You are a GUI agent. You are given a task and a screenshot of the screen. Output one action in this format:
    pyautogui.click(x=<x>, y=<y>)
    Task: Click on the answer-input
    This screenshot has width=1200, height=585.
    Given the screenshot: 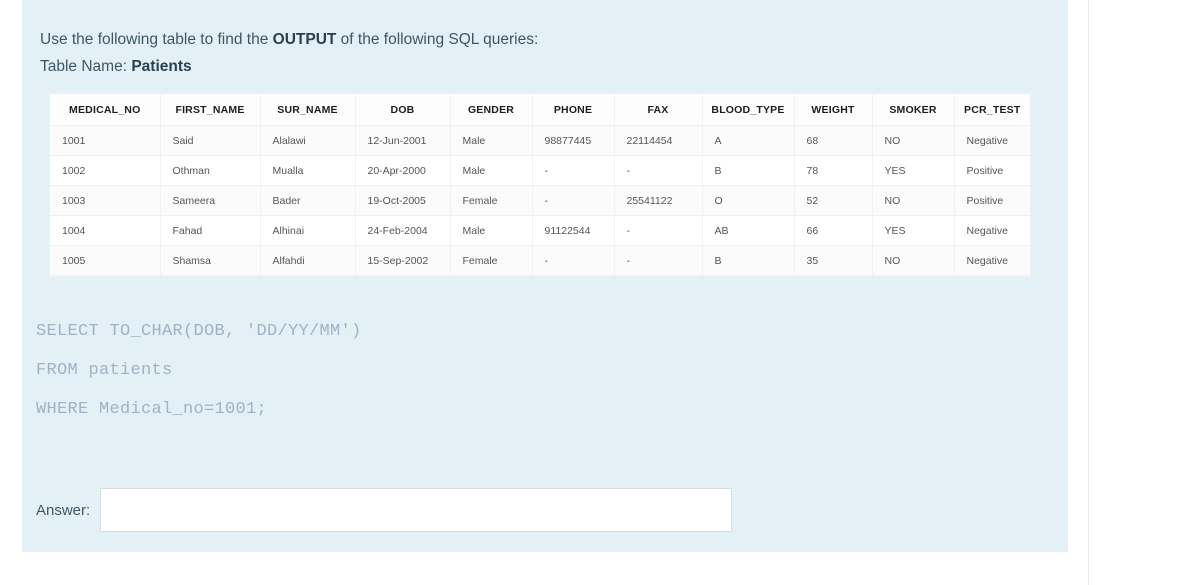 What is the action you would take?
    pyautogui.click(x=416, y=510)
    